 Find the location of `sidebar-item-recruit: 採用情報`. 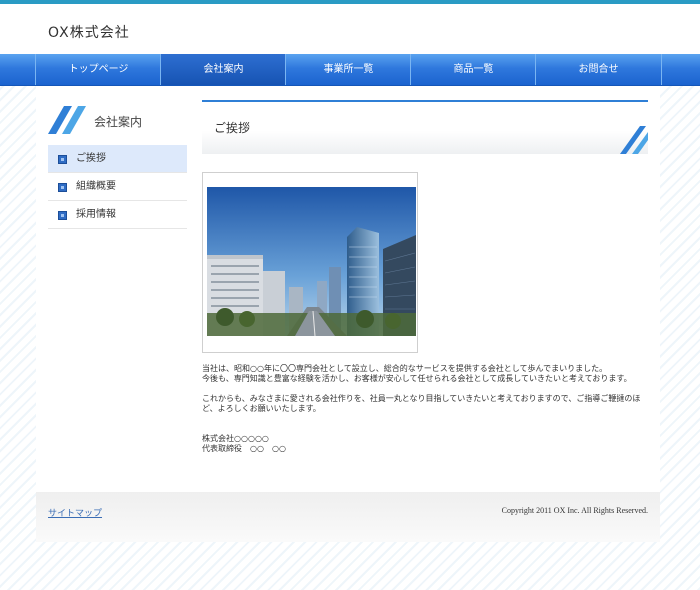

sidebar-item-recruit: 採用情報 is located at coordinates (117, 215).